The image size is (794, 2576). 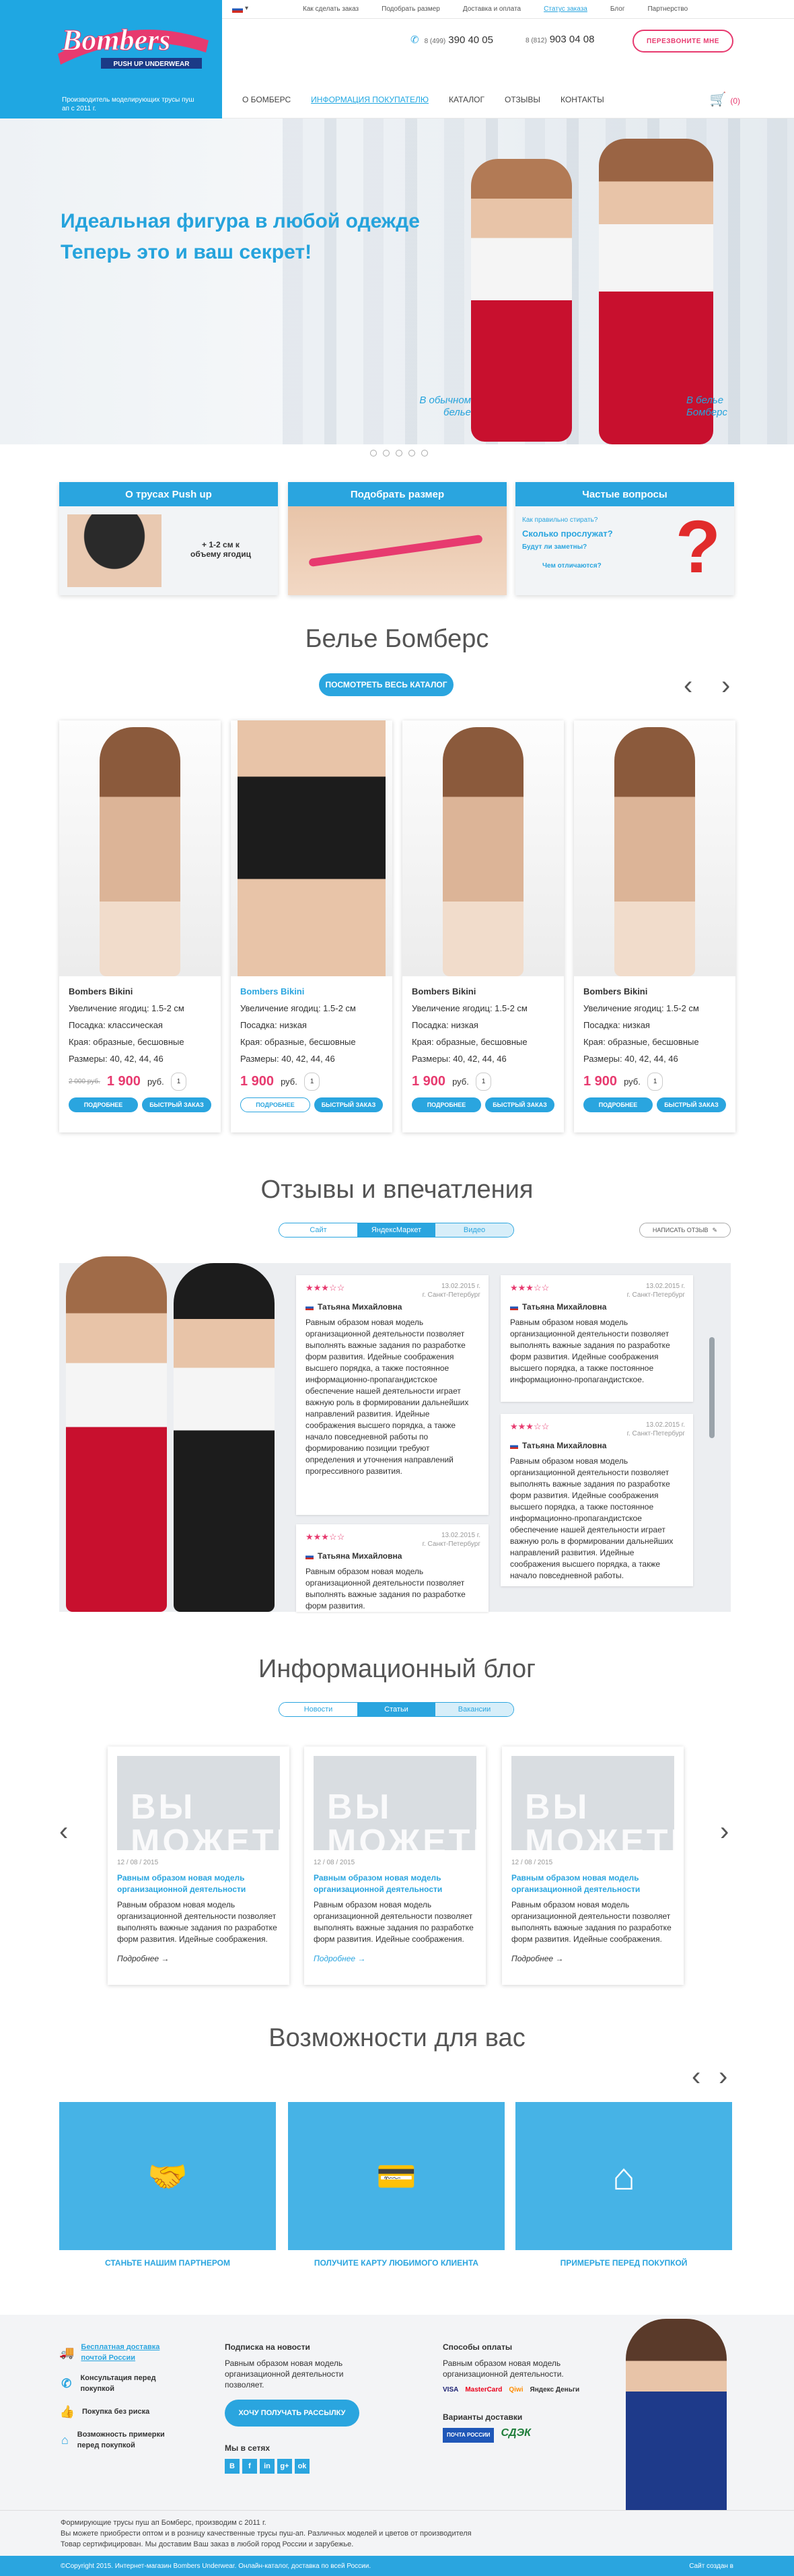 What do you see at coordinates (397, 1190) in the screenshot?
I see `reviews-title: Отзывы и впечатления` at bounding box center [397, 1190].